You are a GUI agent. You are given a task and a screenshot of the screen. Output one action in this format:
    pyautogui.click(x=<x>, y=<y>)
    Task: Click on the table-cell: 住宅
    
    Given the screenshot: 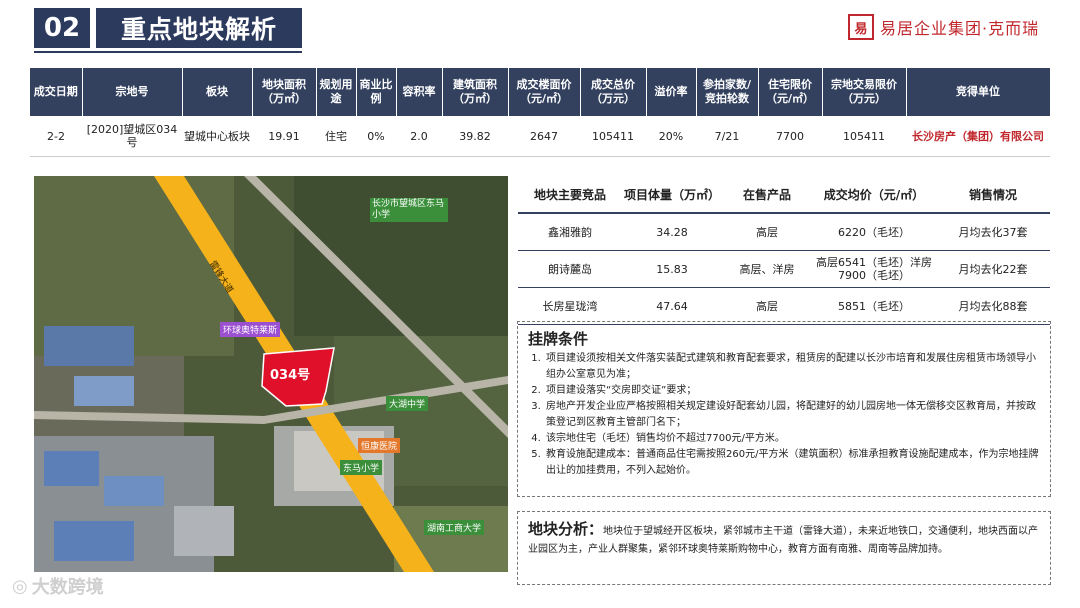 What is the action you would take?
    pyautogui.click(x=336, y=136)
    